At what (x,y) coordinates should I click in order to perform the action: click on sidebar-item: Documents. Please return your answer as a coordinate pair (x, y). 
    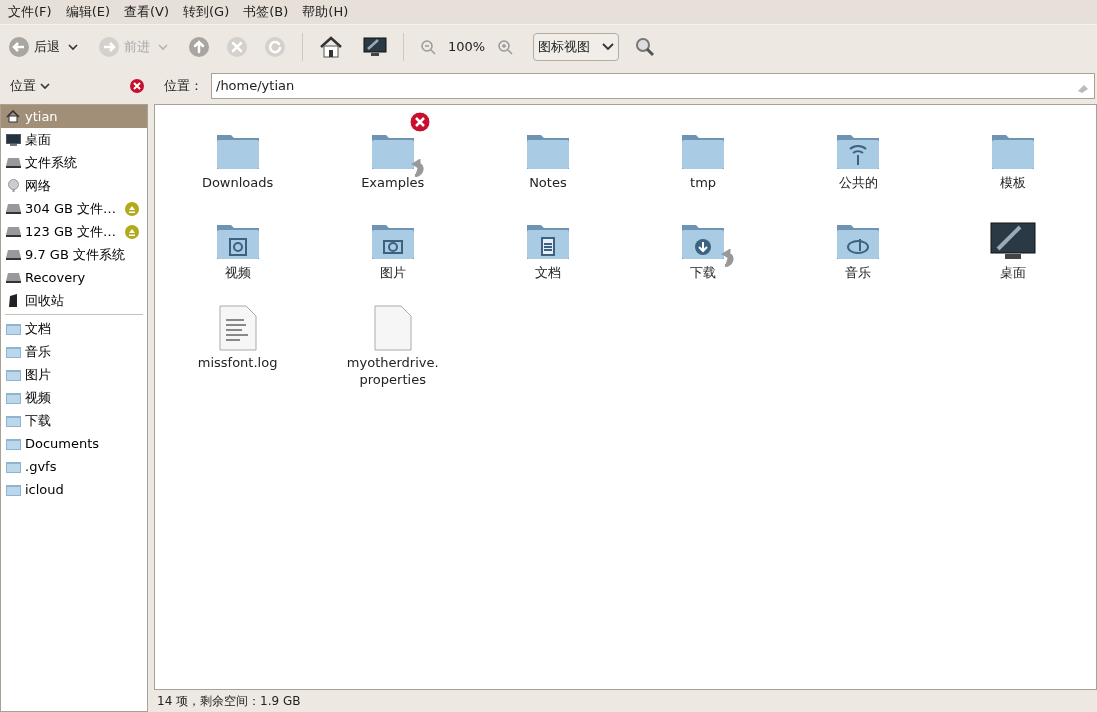
    Looking at the image, I should click on (74, 443).